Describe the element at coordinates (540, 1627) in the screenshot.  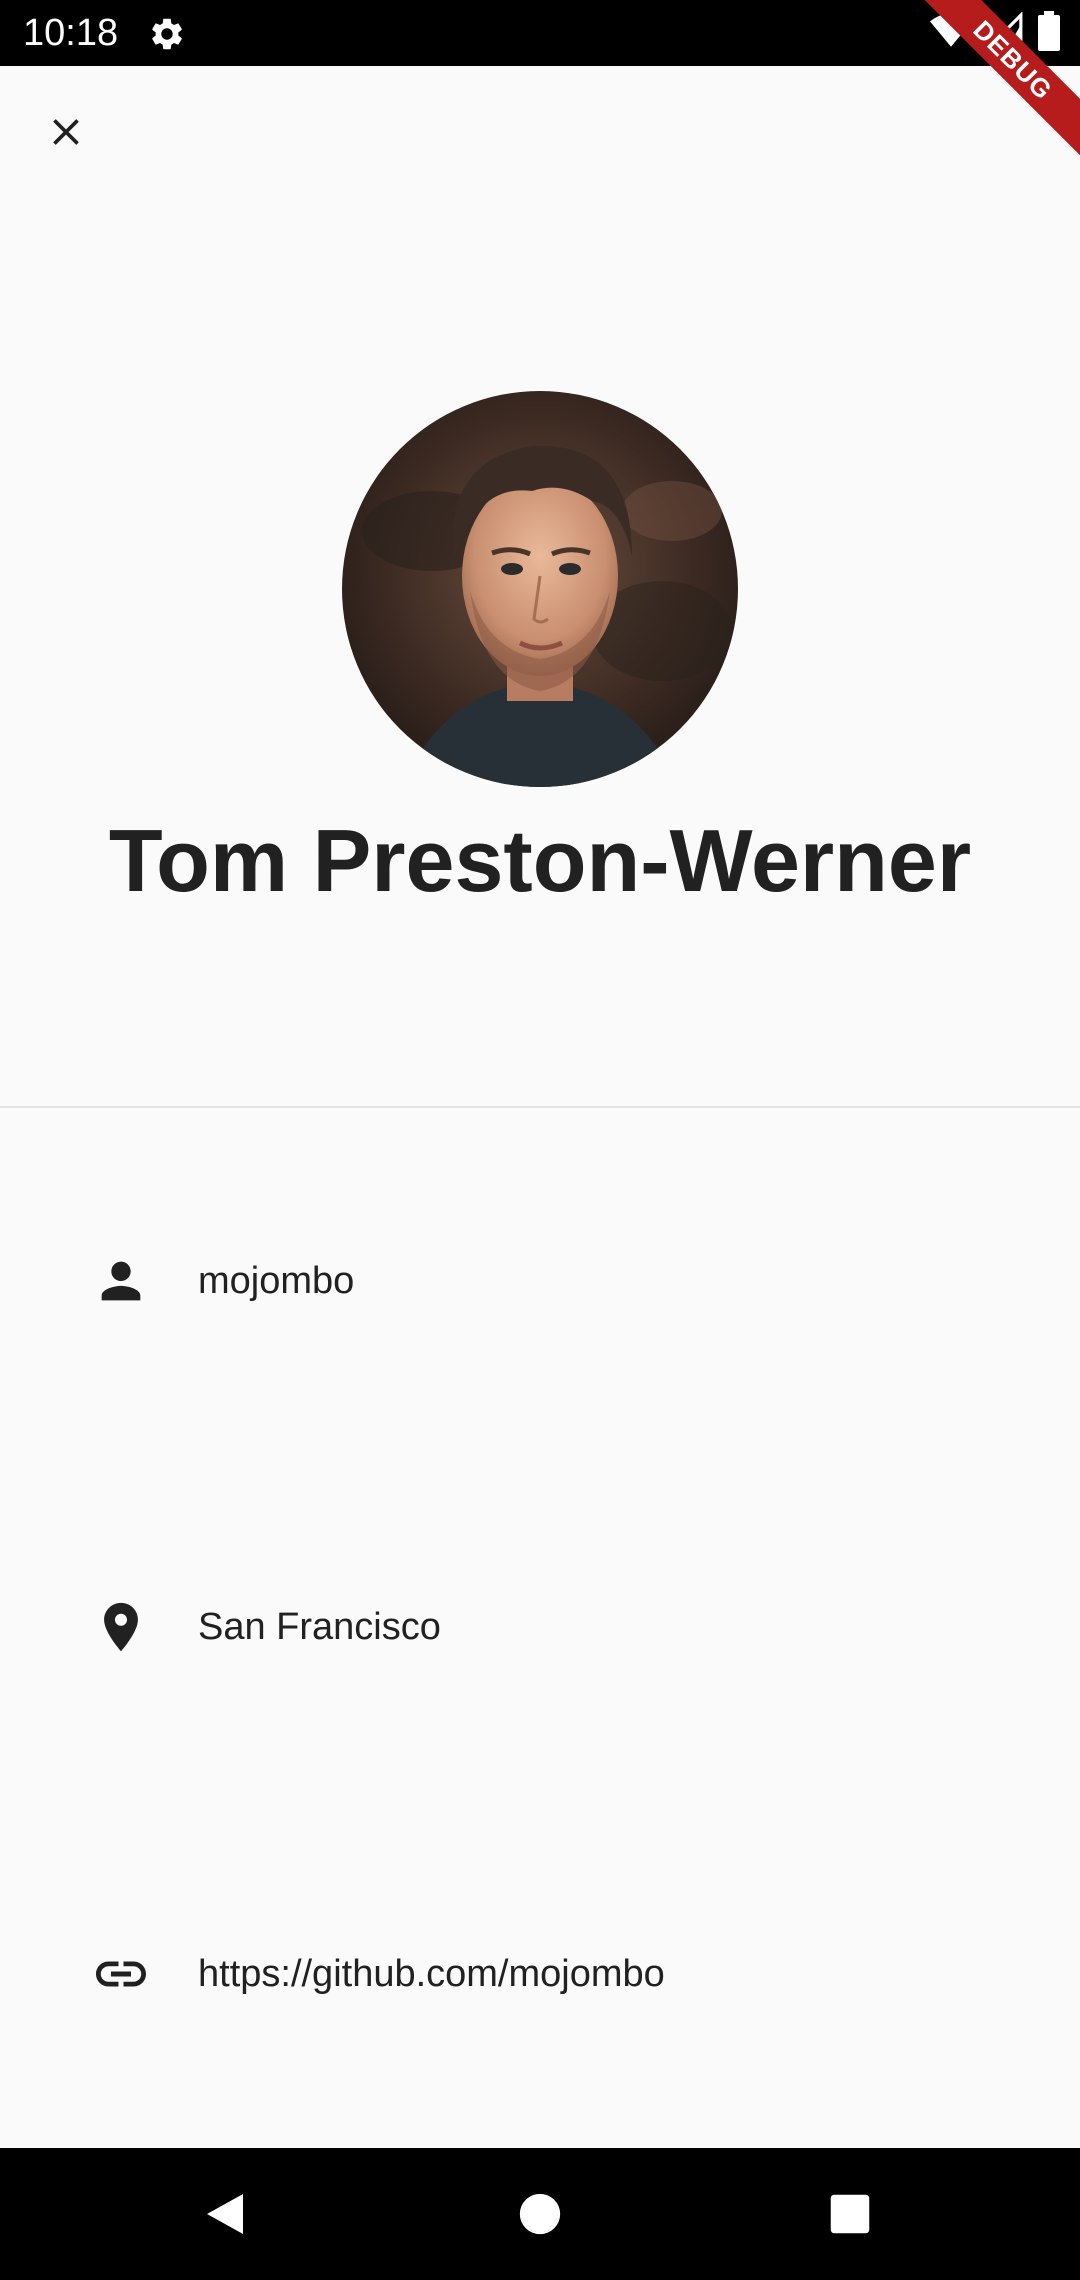
I see `location-row: San Francisco` at that location.